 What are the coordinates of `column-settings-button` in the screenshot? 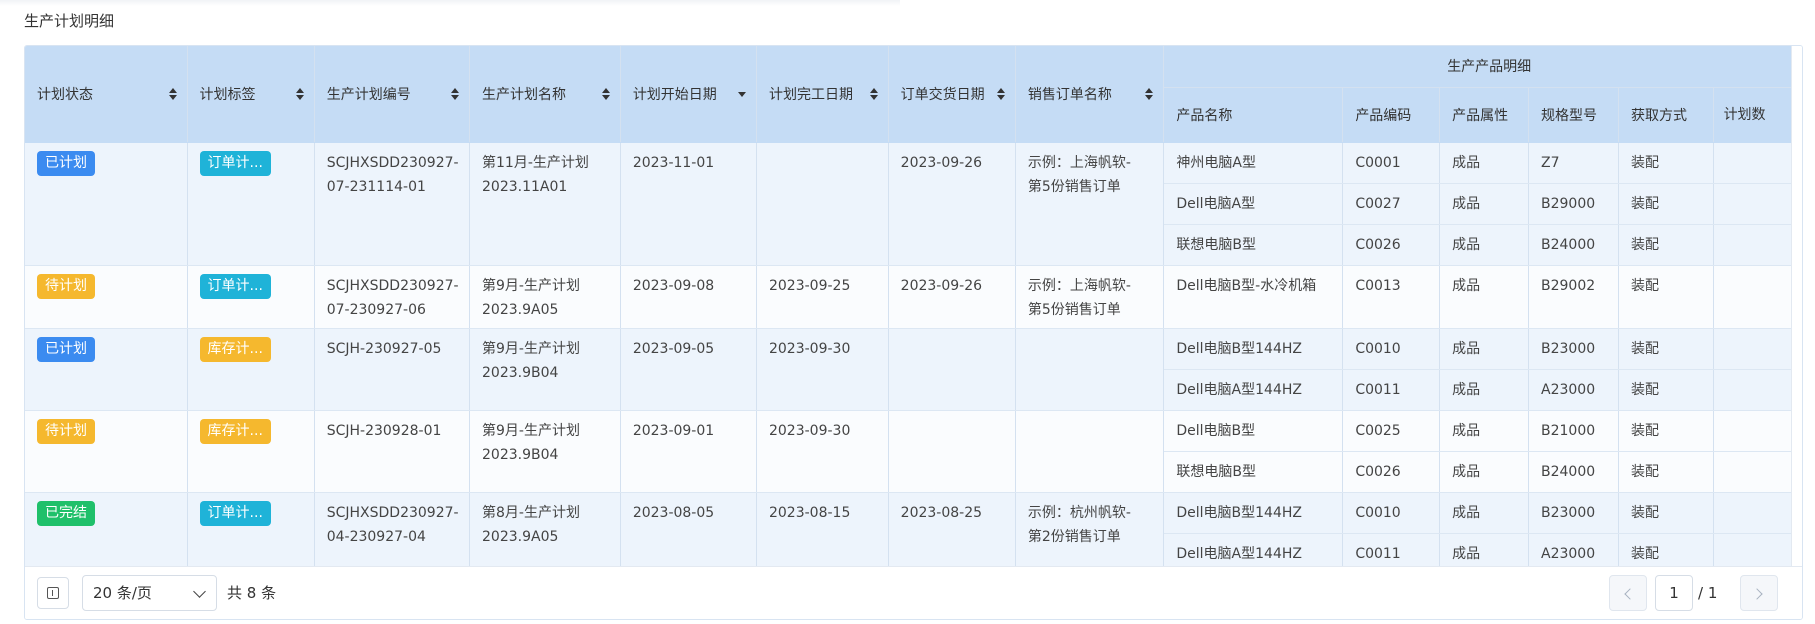 It's located at (53, 593).